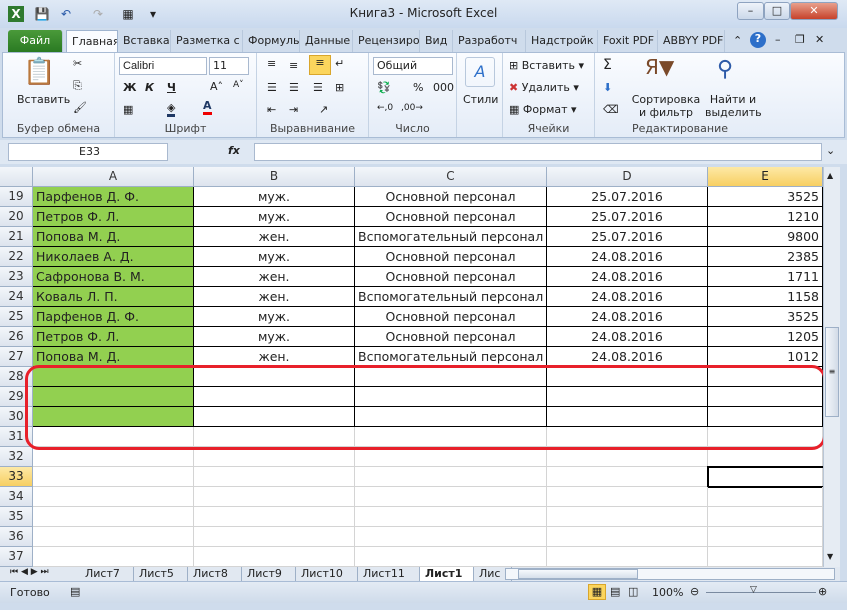  I want to click on tab-foxit: Foxit PDF, so click(628, 41).